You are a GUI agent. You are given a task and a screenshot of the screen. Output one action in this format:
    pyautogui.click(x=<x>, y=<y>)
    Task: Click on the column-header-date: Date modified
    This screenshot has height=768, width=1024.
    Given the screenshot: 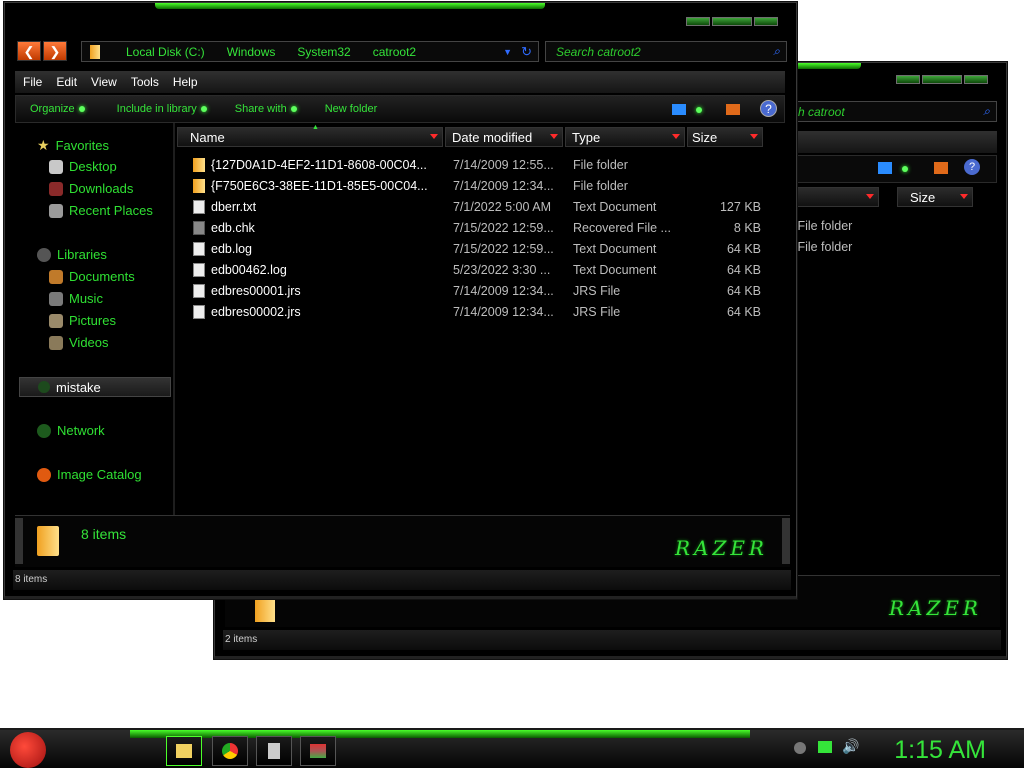 What is the action you would take?
    pyautogui.click(x=504, y=137)
    